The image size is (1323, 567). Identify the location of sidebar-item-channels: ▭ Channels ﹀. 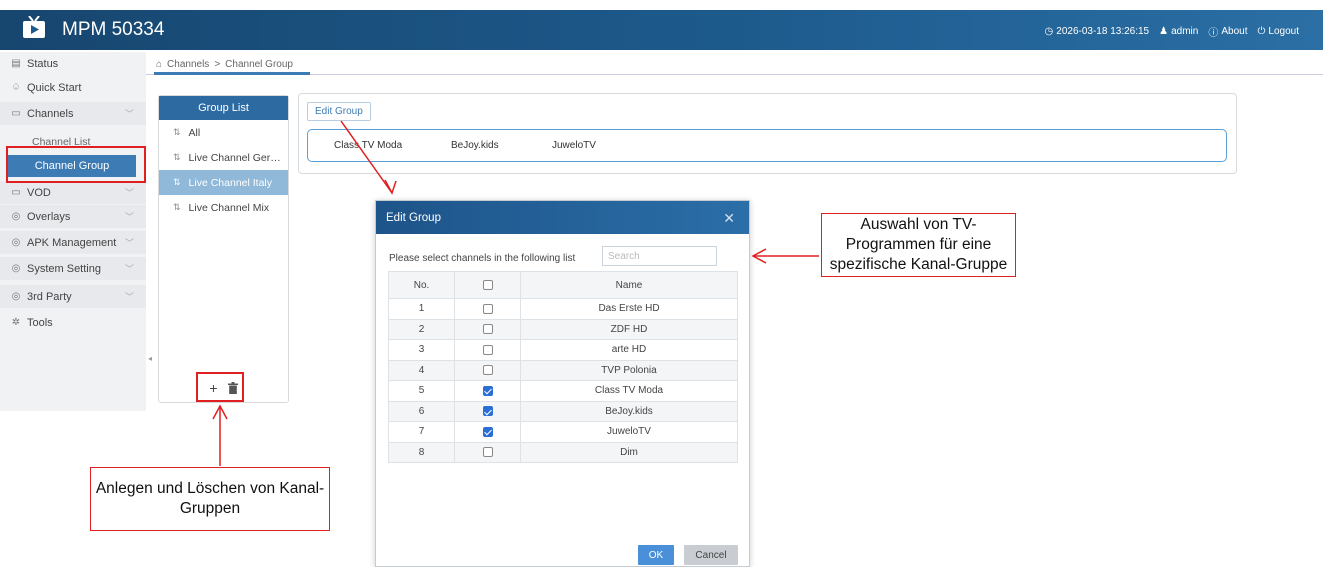
(73, 113).